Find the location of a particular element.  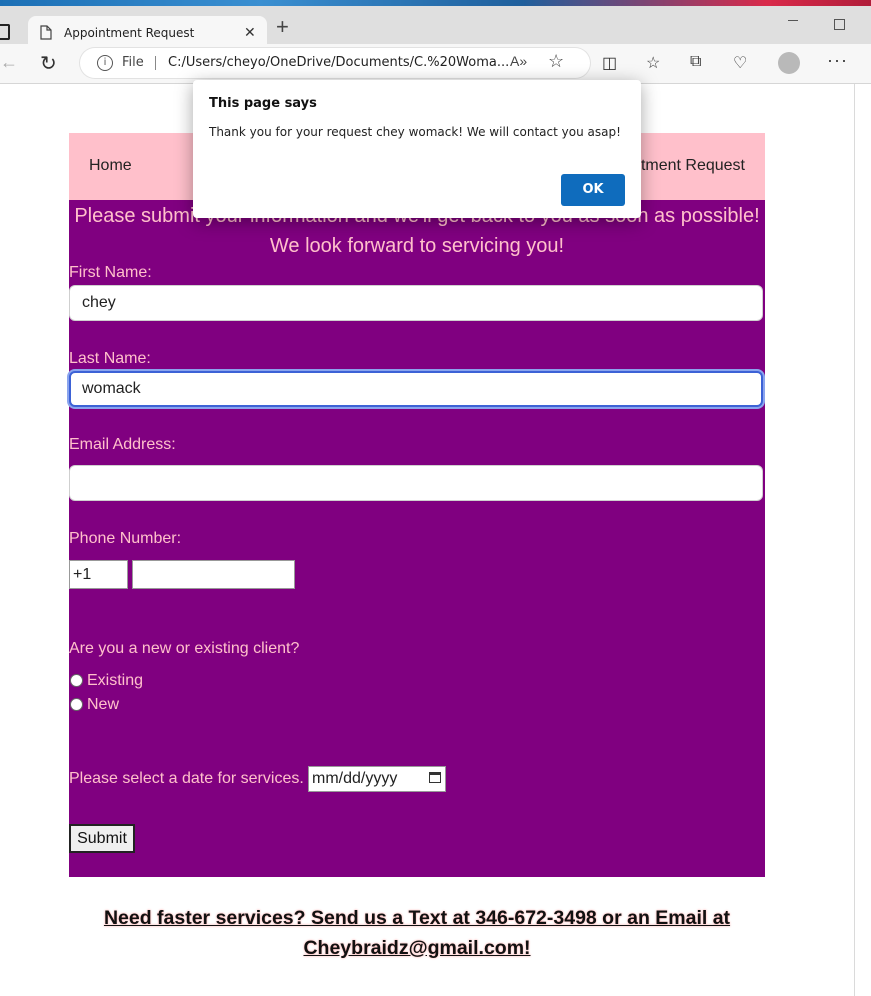

browser-tab-bar: Appointment Request ✕ + is located at coordinates (435, 28).